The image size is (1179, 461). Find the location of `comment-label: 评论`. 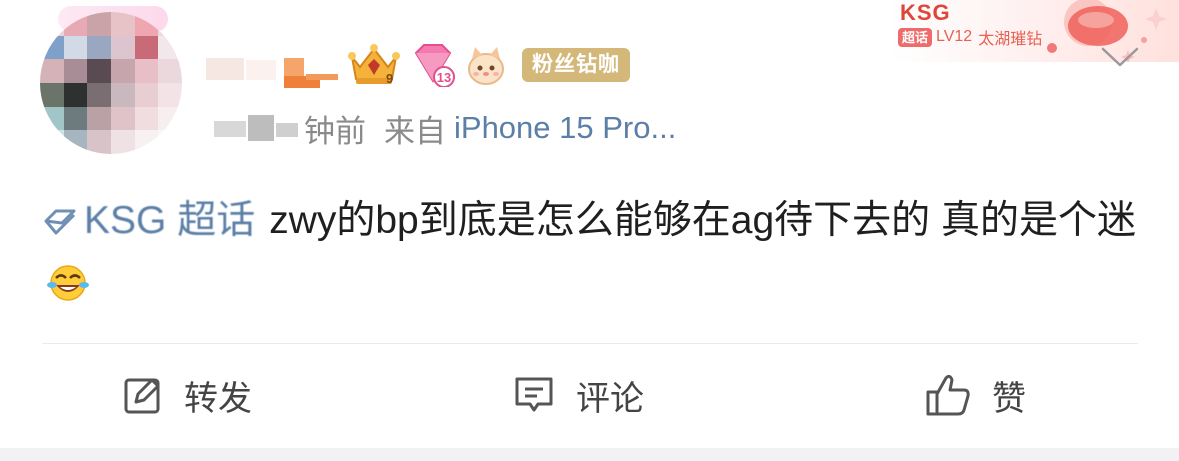

comment-label: 评论 is located at coordinates (610, 398).